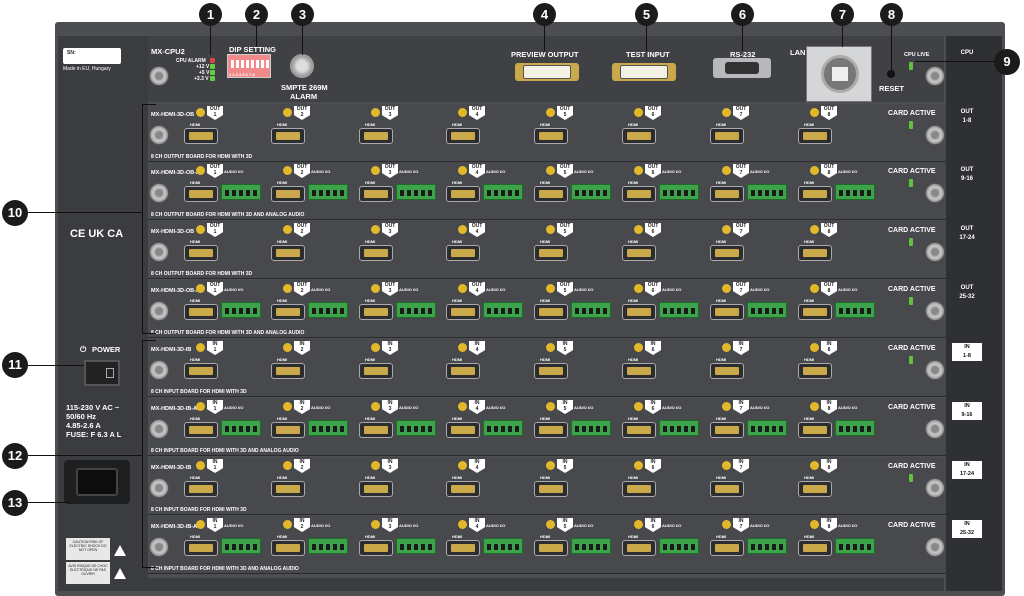 This screenshot has height=596, width=1024. I want to click on test-input-dvi, so click(644, 72).